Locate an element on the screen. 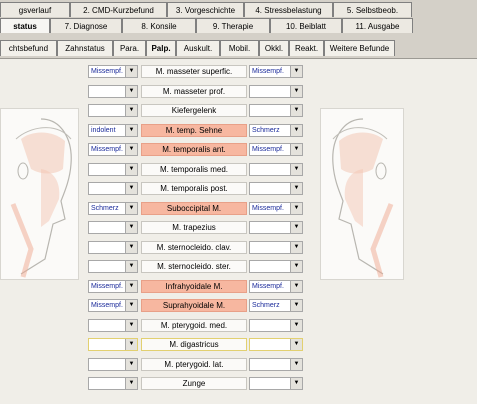 The width and height of the screenshot is (477, 404). tab-mobil: Mobil. is located at coordinates (239, 48).